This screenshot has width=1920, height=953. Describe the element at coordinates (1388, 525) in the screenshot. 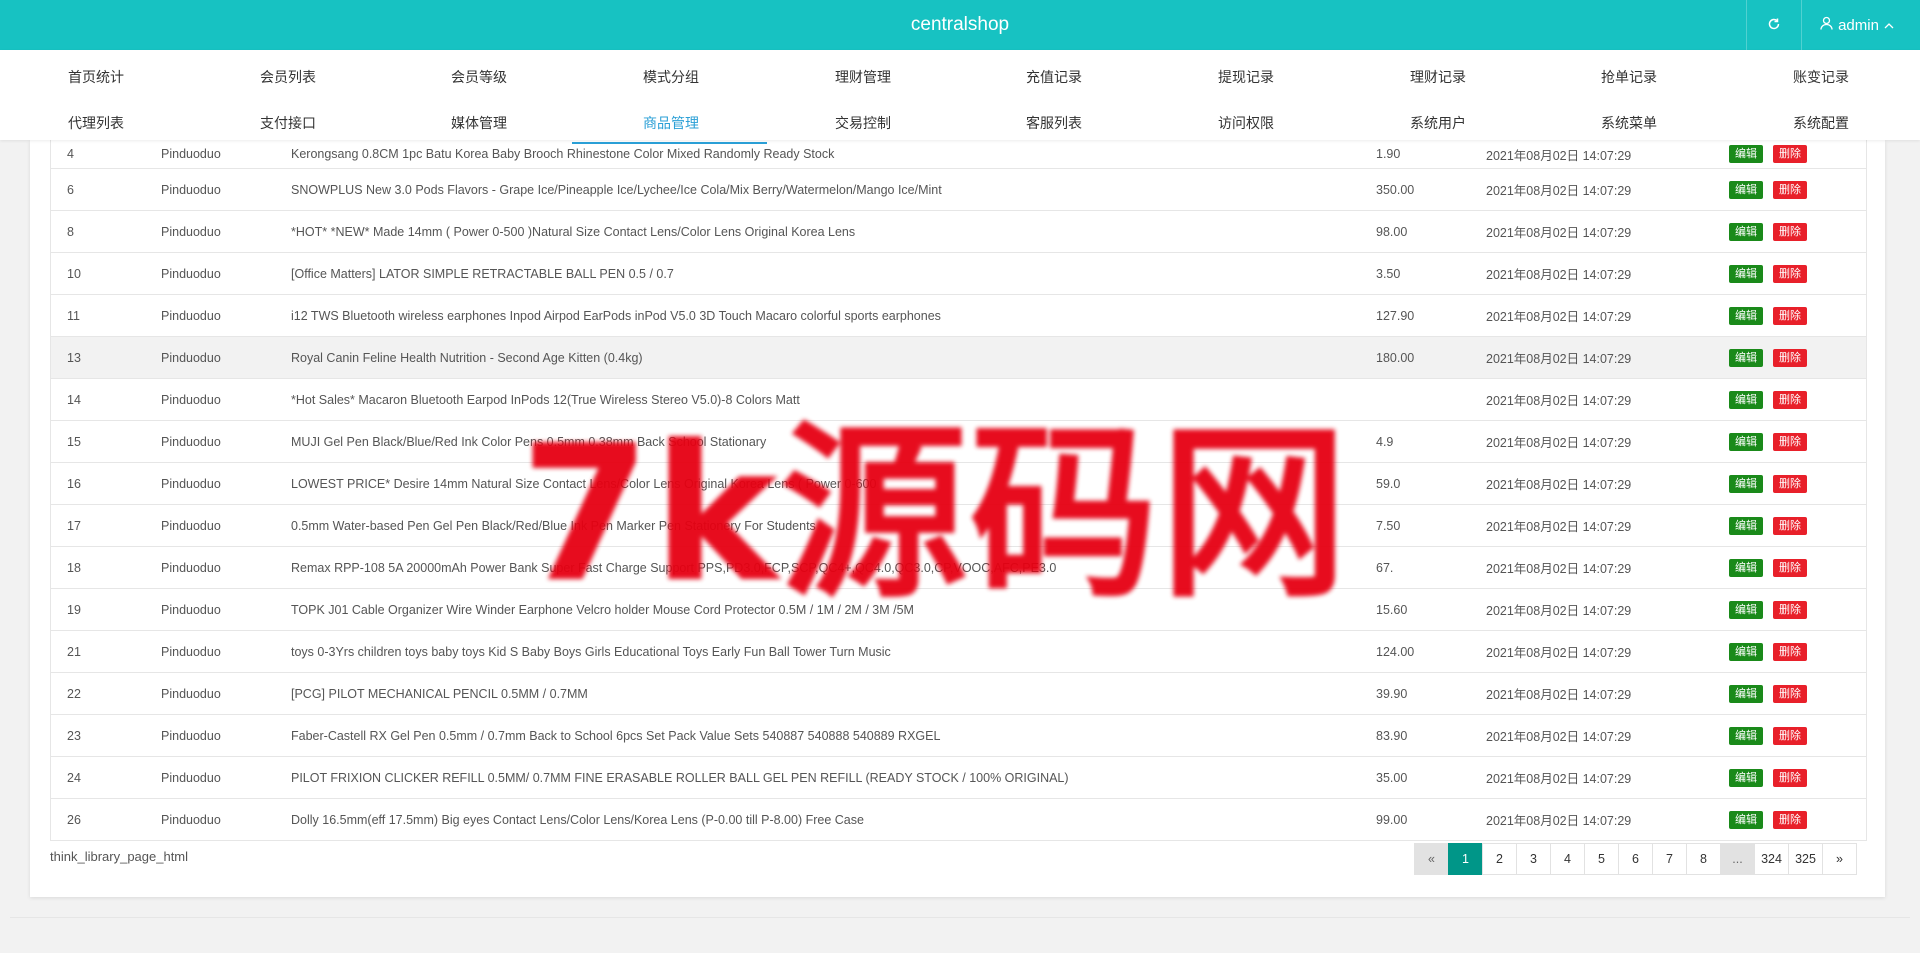

I see `row-price: 7.50` at that location.